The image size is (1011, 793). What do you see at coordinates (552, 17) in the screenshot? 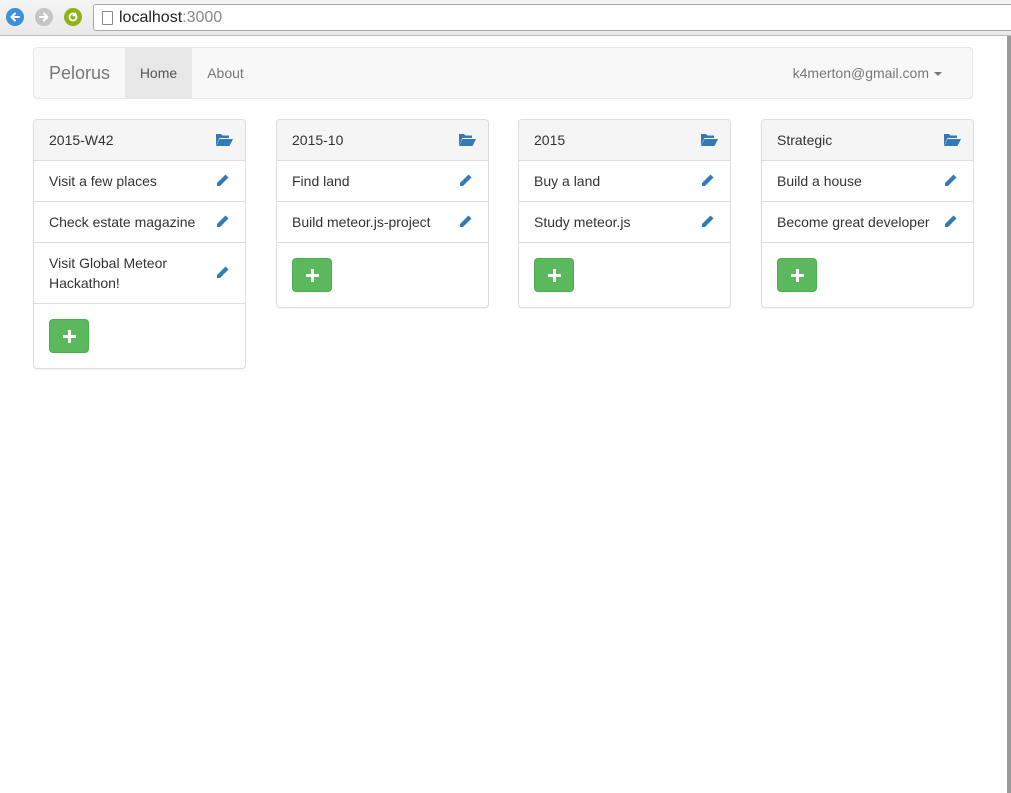
I see `address-bar: localhost:3000` at bounding box center [552, 17].